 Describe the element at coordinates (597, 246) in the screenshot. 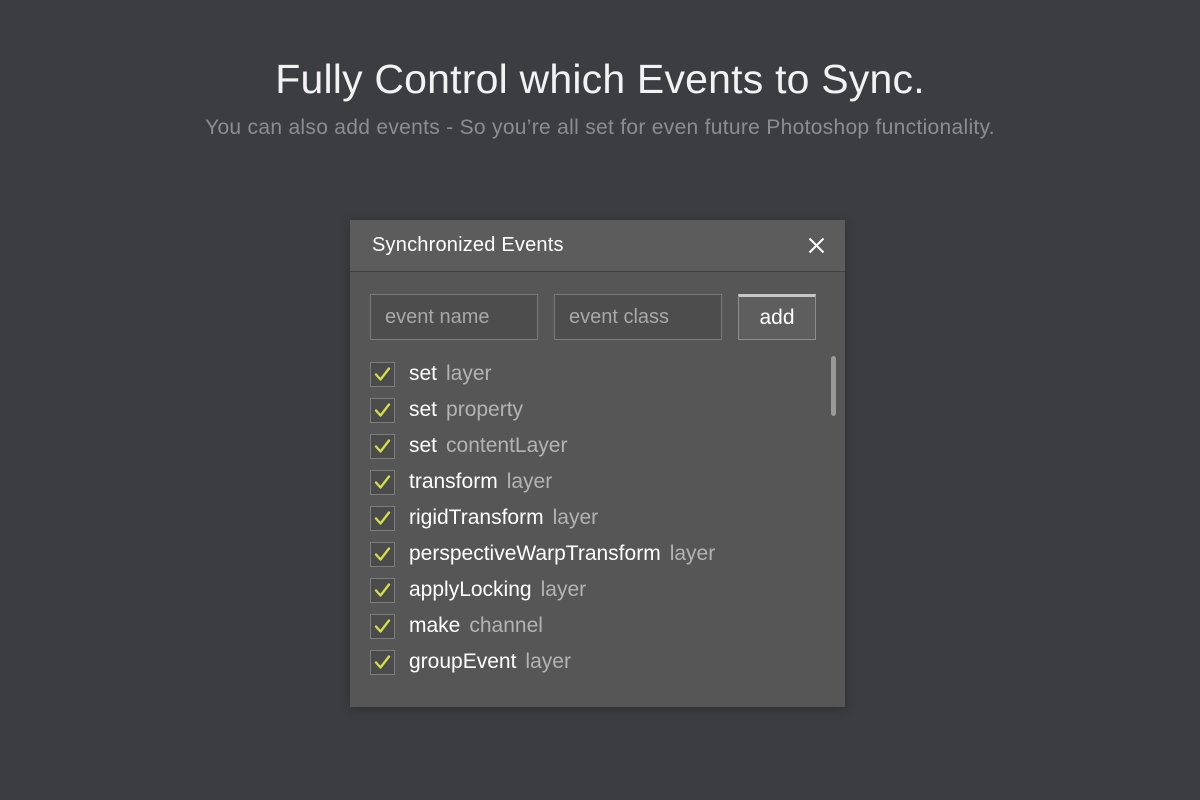

I see `panel-header: Synchronized Events` at that location.